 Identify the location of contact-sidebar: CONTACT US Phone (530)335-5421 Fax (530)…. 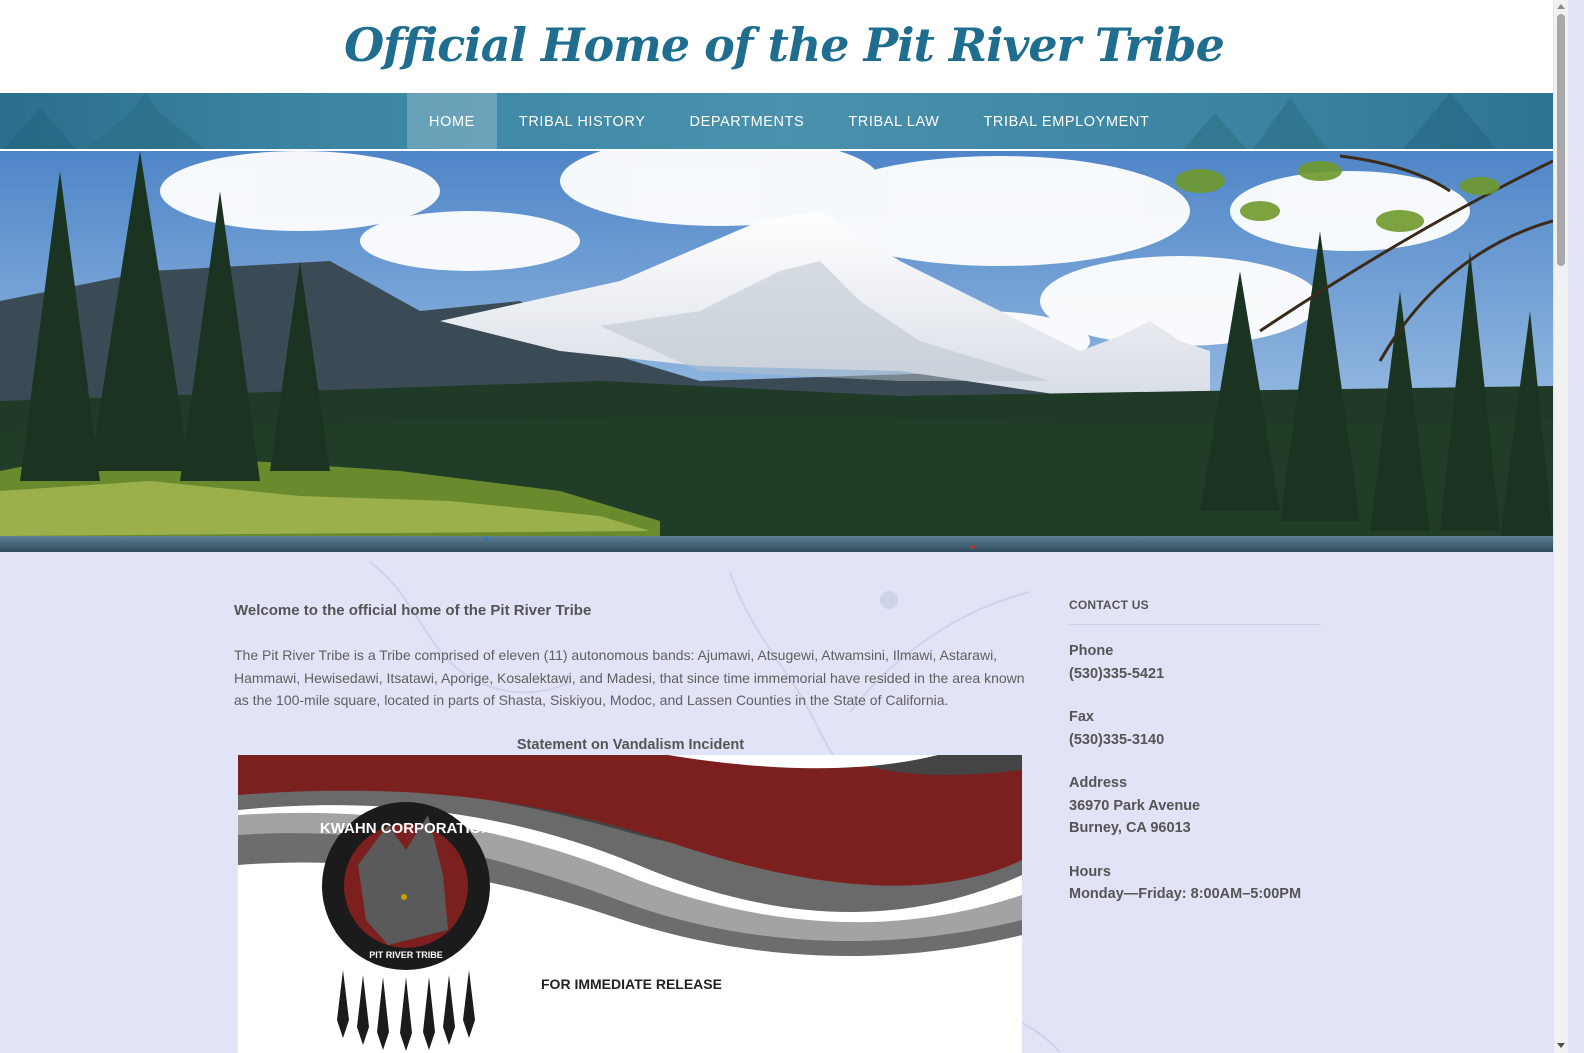
(1195, 752).